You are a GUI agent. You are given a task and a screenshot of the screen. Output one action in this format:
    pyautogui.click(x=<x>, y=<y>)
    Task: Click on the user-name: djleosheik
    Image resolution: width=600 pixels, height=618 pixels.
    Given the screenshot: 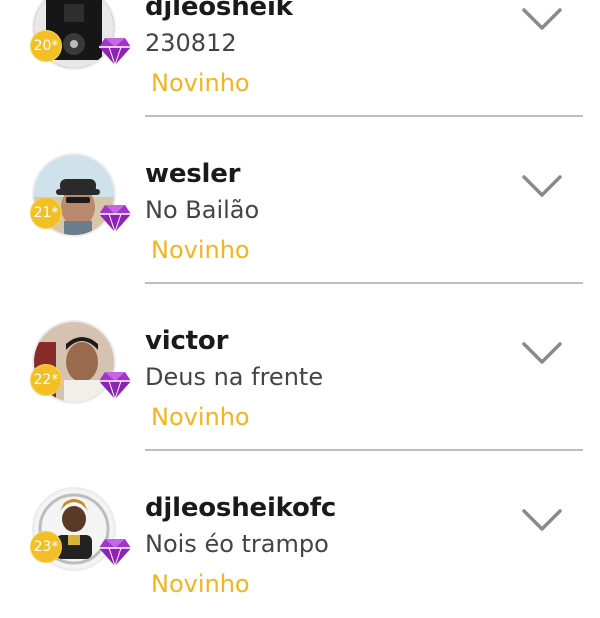 What is the action you would take?
    pyautogui.click(x=219, y=11)
    